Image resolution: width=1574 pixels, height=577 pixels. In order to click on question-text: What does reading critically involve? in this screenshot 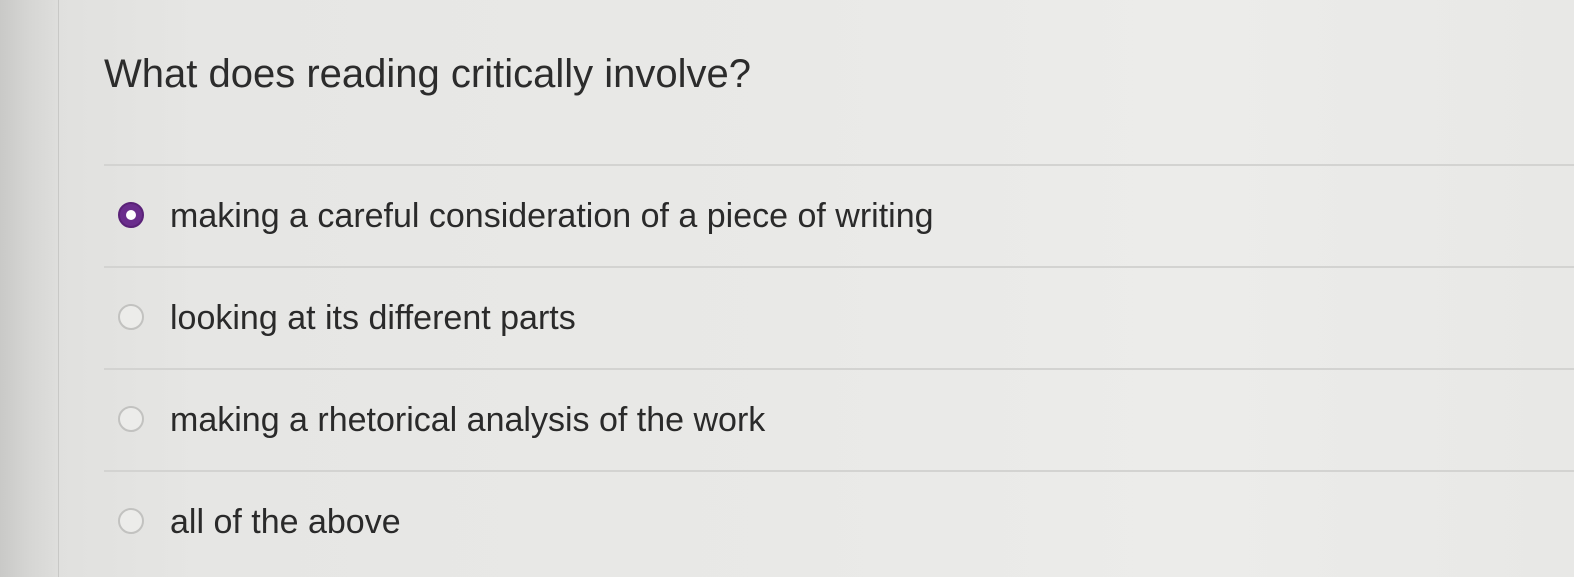, I will do `click(427, 74)`.